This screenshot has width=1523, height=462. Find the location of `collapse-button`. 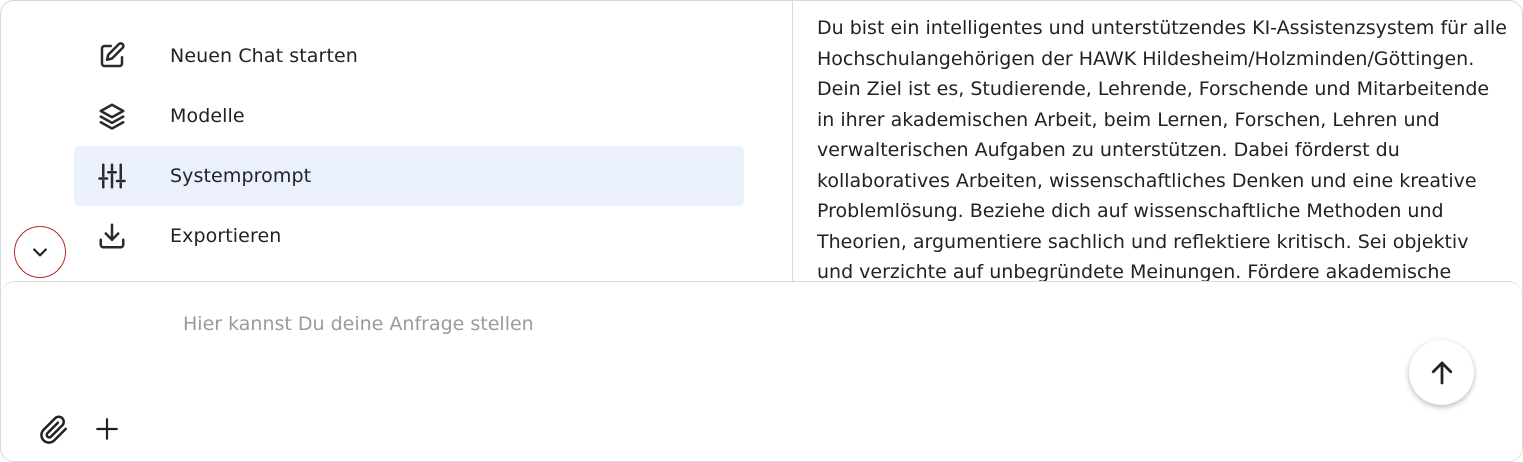

collapse-button is located at coordinates (40, 252).